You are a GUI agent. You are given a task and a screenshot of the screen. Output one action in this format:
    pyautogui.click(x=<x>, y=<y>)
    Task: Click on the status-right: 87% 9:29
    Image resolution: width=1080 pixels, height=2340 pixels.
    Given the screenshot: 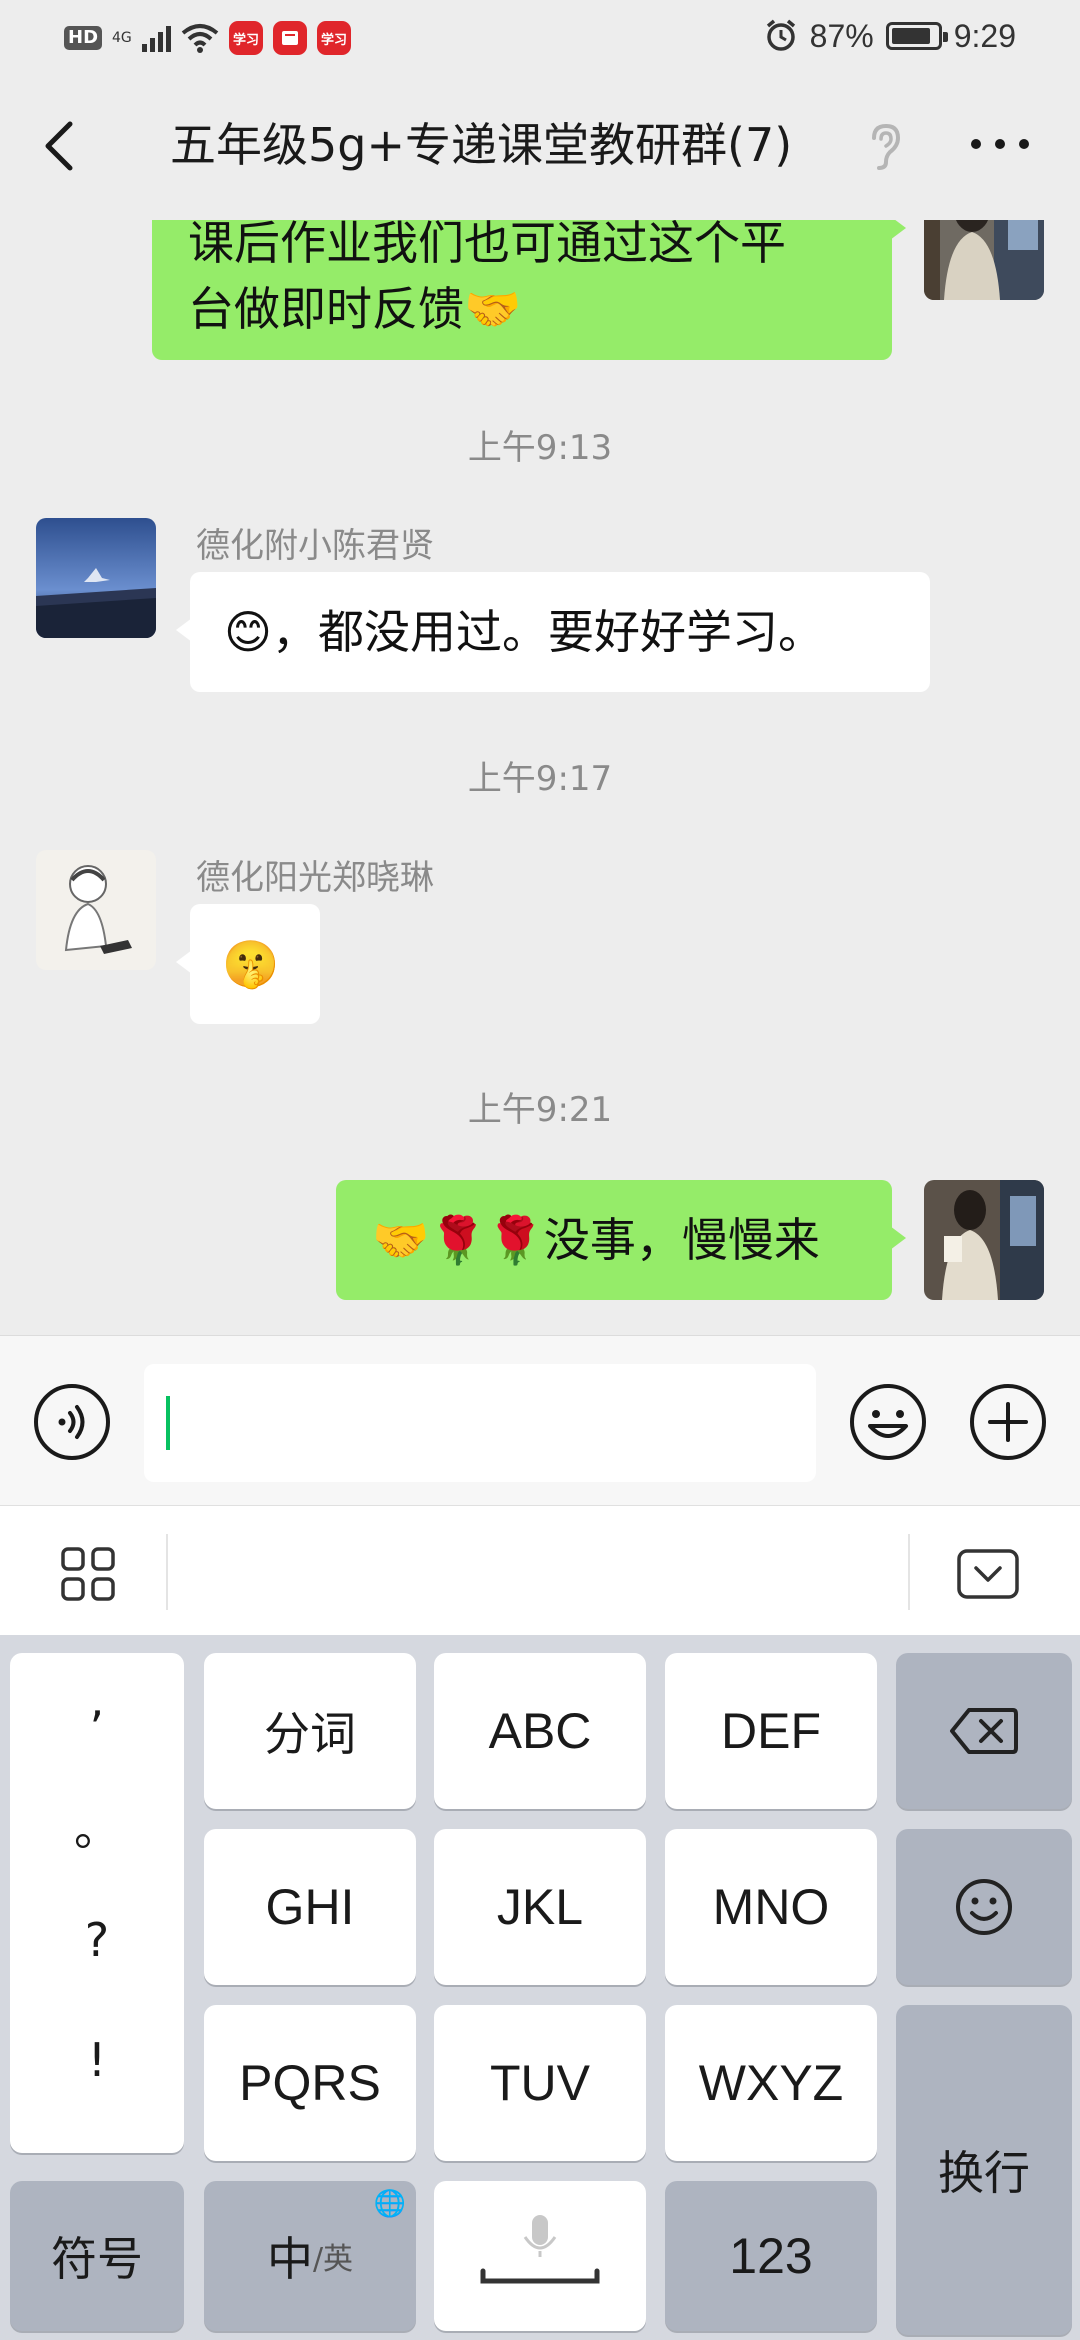 What is the action you would take?
    pyautogui.click(x=890, y=36)
    